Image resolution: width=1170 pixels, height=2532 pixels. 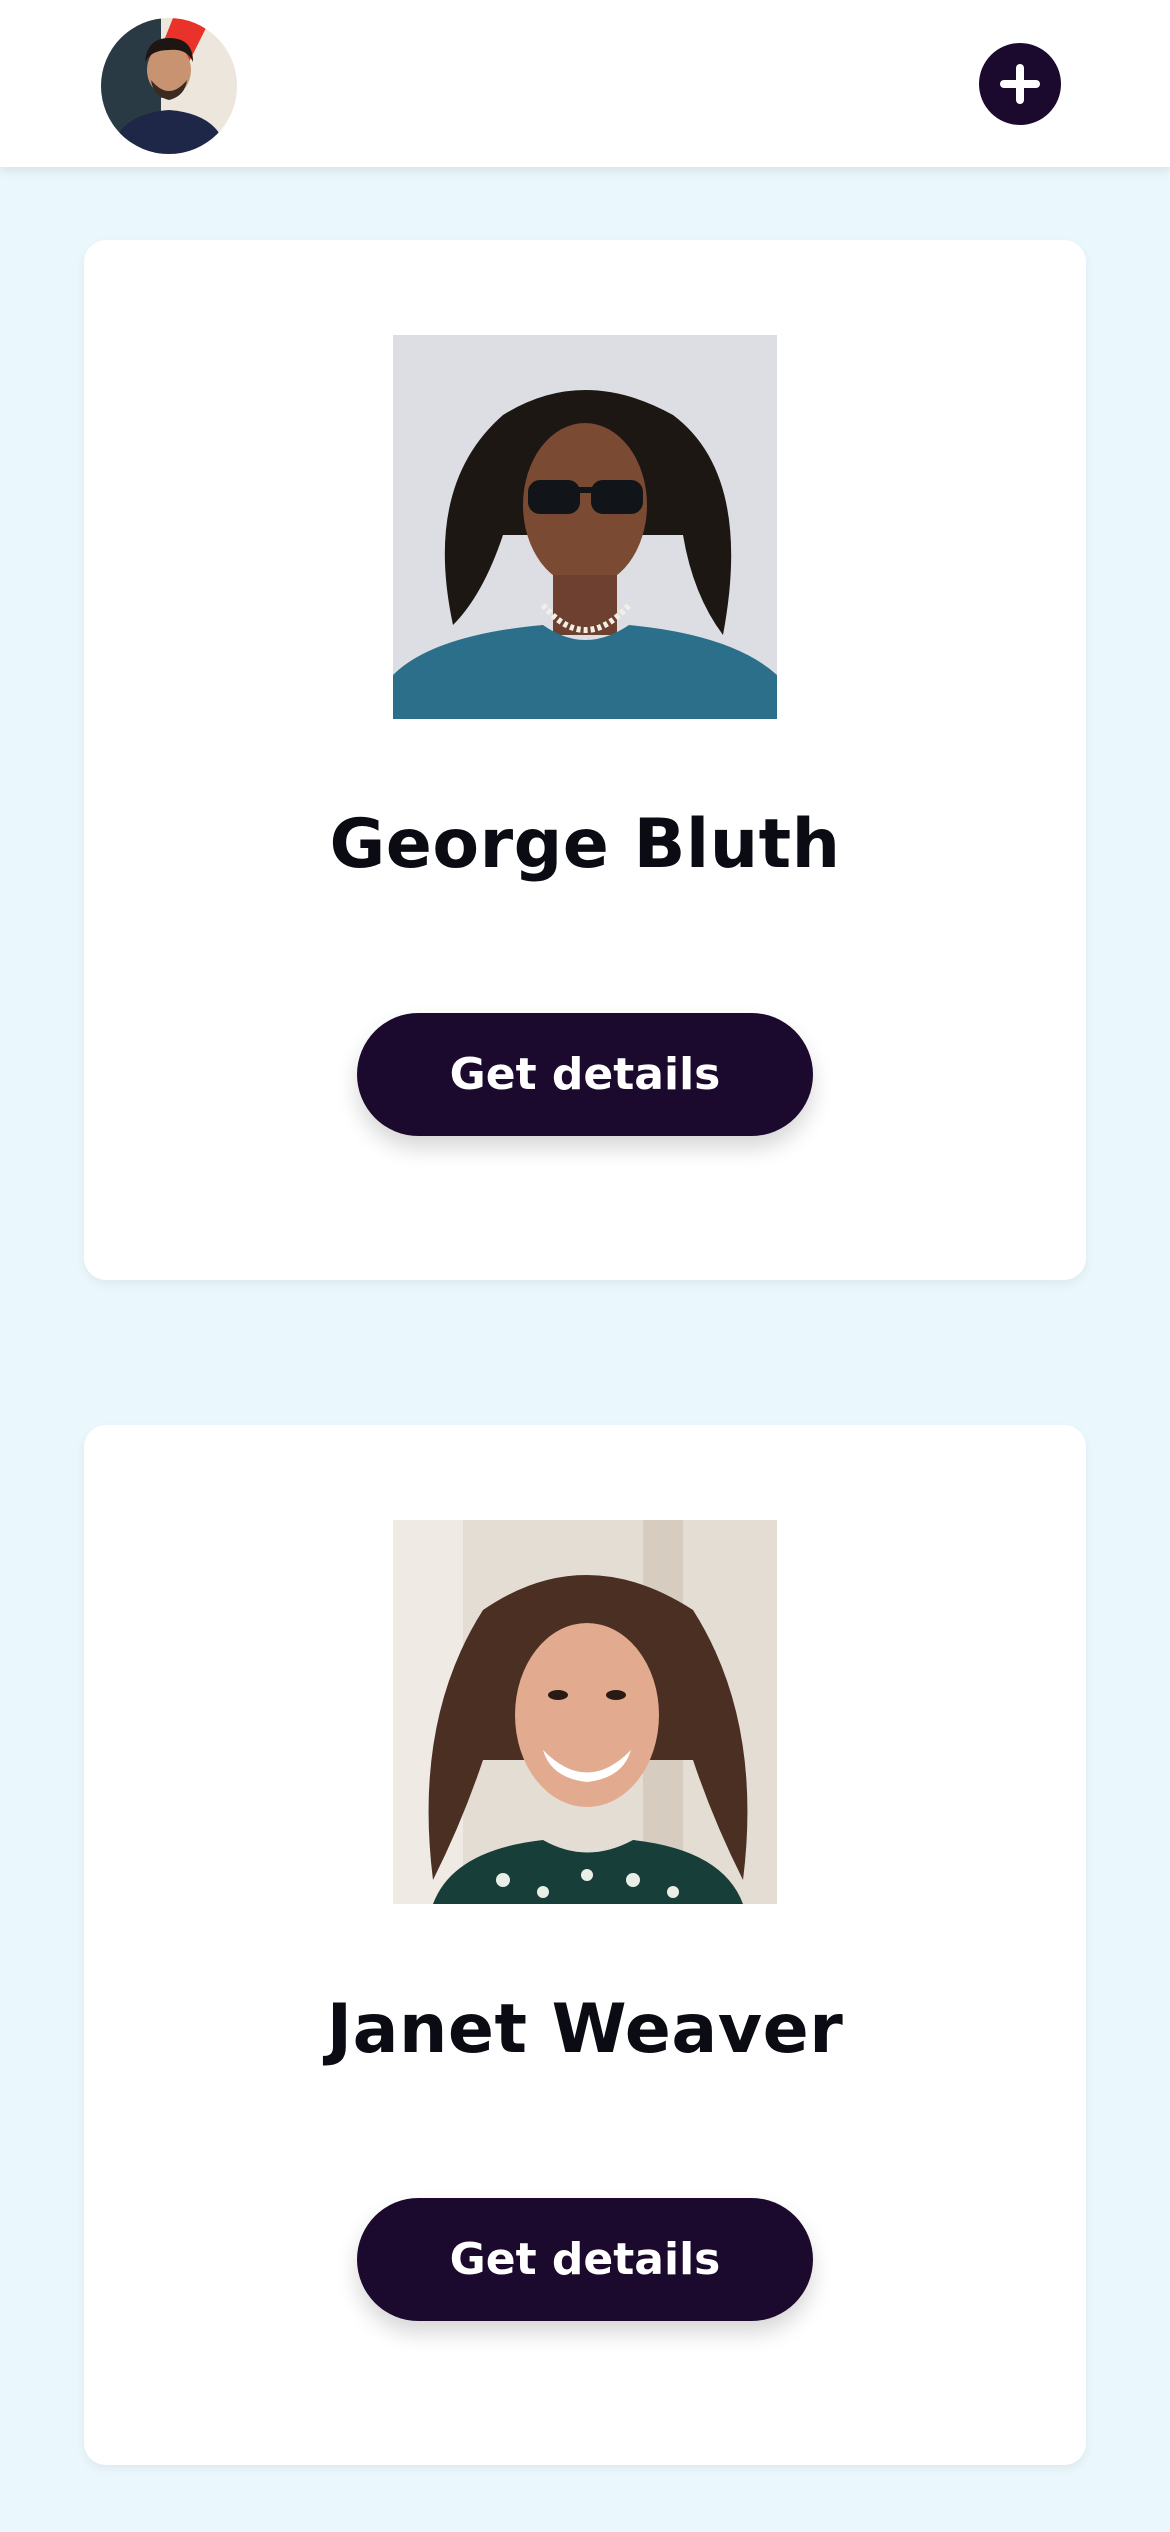 What do you see at coordinates (585, 83) in the screenshot?
I see `app-header` at bounding box center [585, 83].